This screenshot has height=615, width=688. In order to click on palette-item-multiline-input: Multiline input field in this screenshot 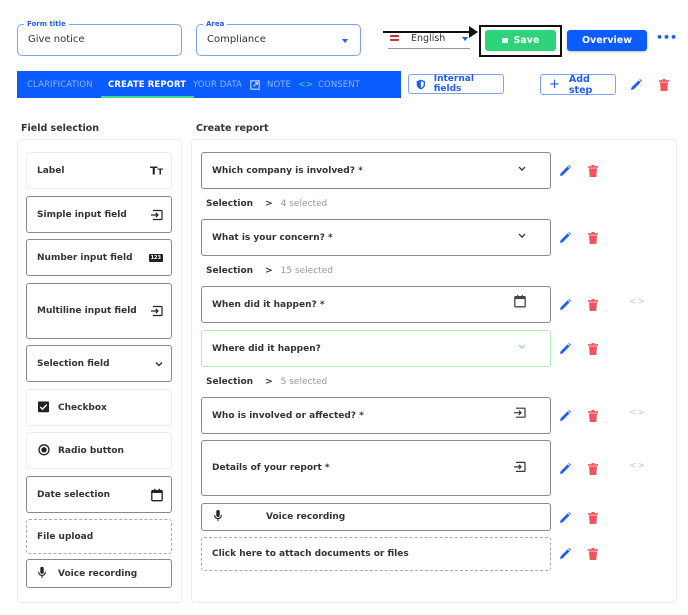, I will do `click(99, 311)`.